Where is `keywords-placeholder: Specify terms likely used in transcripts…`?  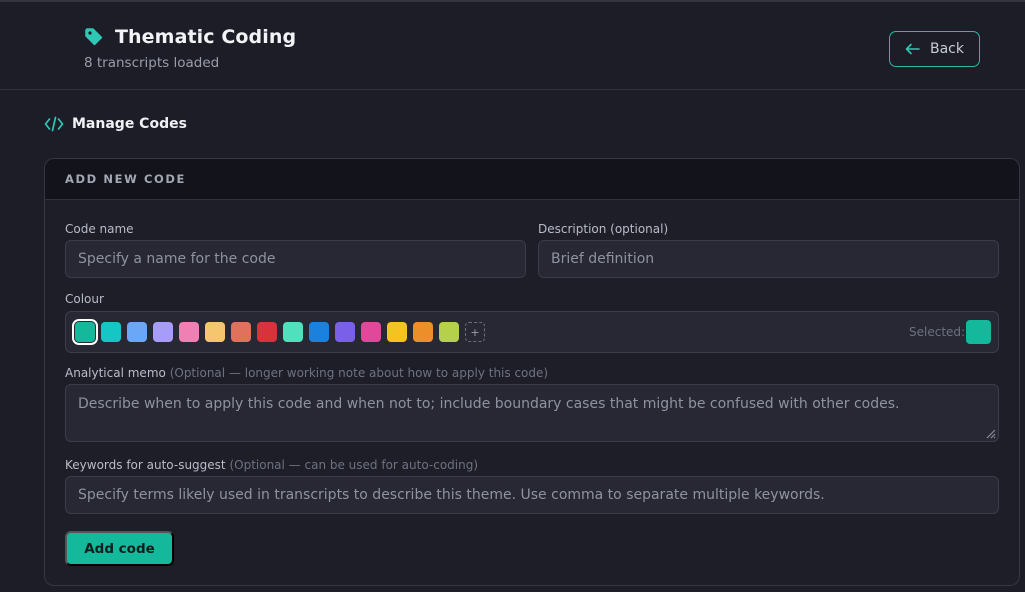
keywords-placeholder: Specify terms likely used in transcripts… is located at coordinates (451, 495).